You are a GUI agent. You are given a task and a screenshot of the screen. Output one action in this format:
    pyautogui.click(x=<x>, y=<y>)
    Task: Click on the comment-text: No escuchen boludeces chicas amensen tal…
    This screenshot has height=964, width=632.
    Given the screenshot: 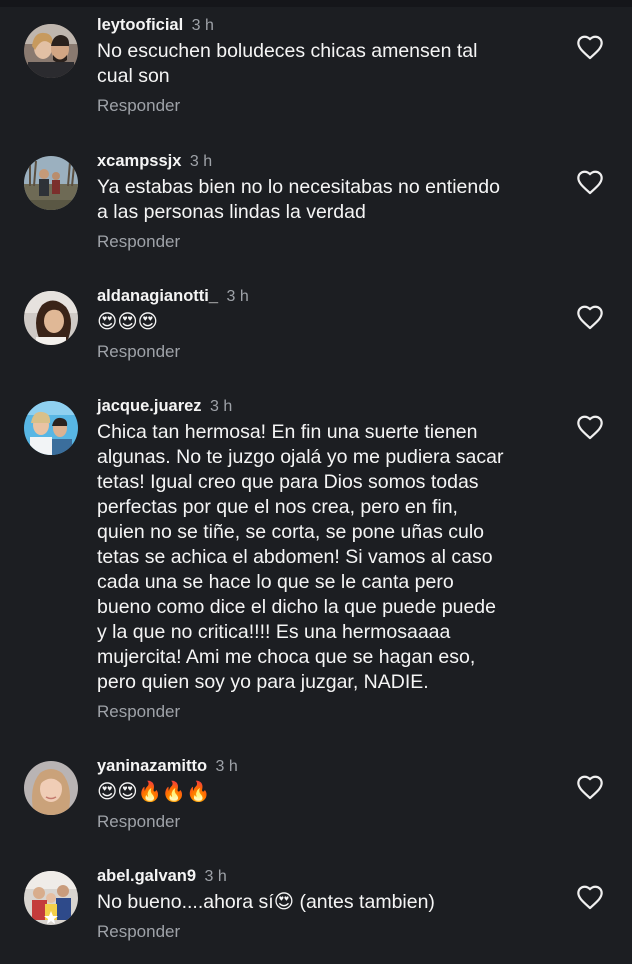 What is the action you would take?
    pyautogui.click(x=287, y=63)
    